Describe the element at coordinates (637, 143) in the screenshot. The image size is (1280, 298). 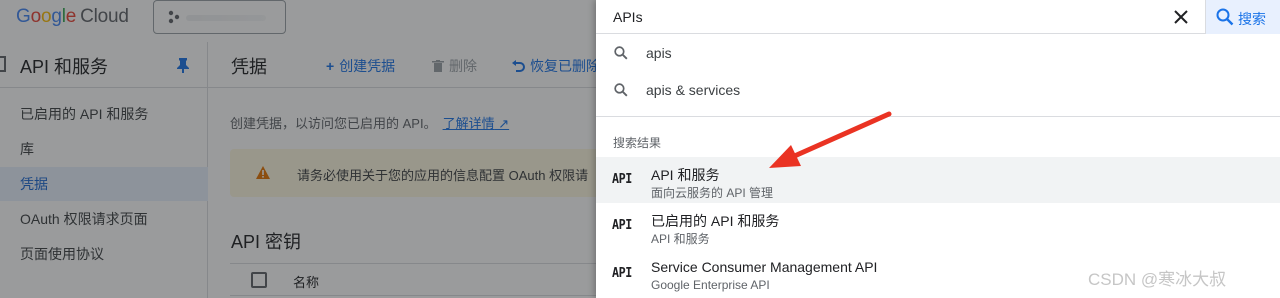
I see `results-heading: 搜索结果` at that location.